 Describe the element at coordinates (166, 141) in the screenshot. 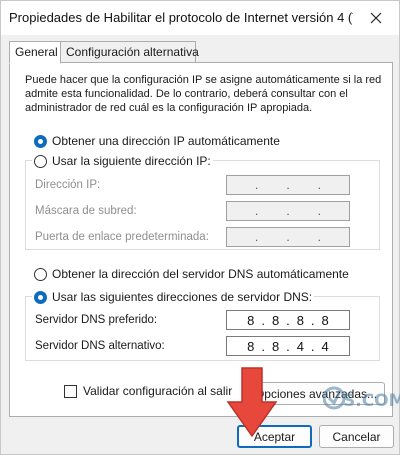

I see `radio-ip-auto-label: Obtener una dirección IP automáticamente` at that location.